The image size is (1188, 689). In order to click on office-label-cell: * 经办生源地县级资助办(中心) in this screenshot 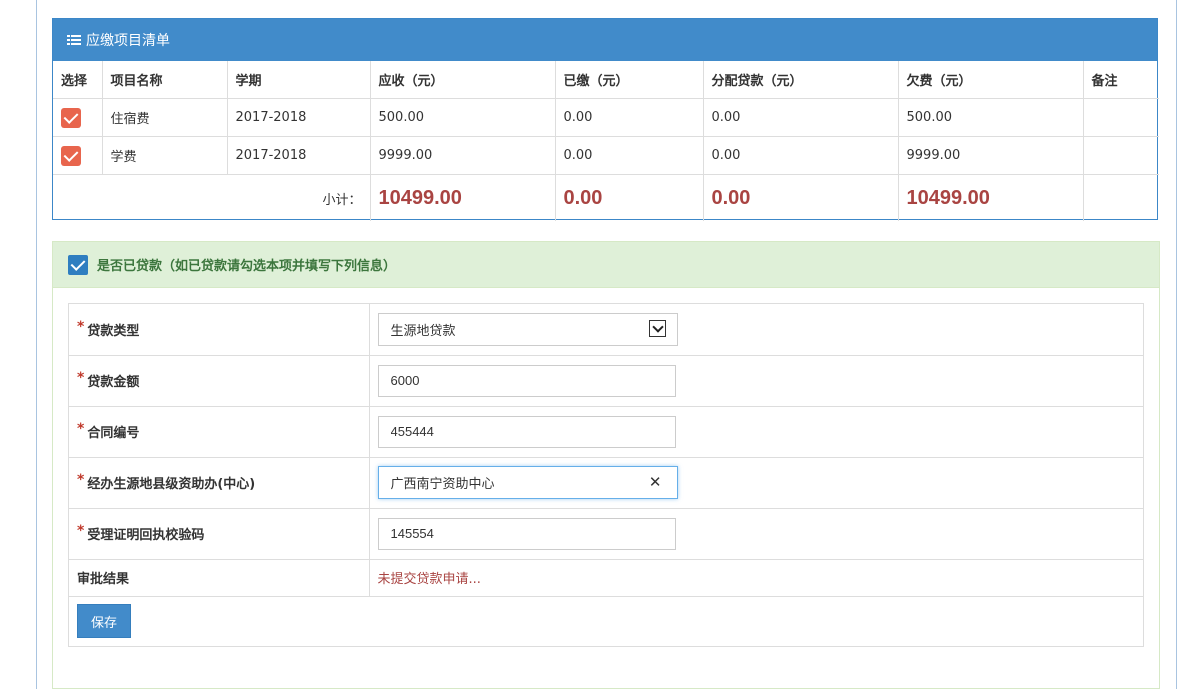, I will do `click(219, 482)`.